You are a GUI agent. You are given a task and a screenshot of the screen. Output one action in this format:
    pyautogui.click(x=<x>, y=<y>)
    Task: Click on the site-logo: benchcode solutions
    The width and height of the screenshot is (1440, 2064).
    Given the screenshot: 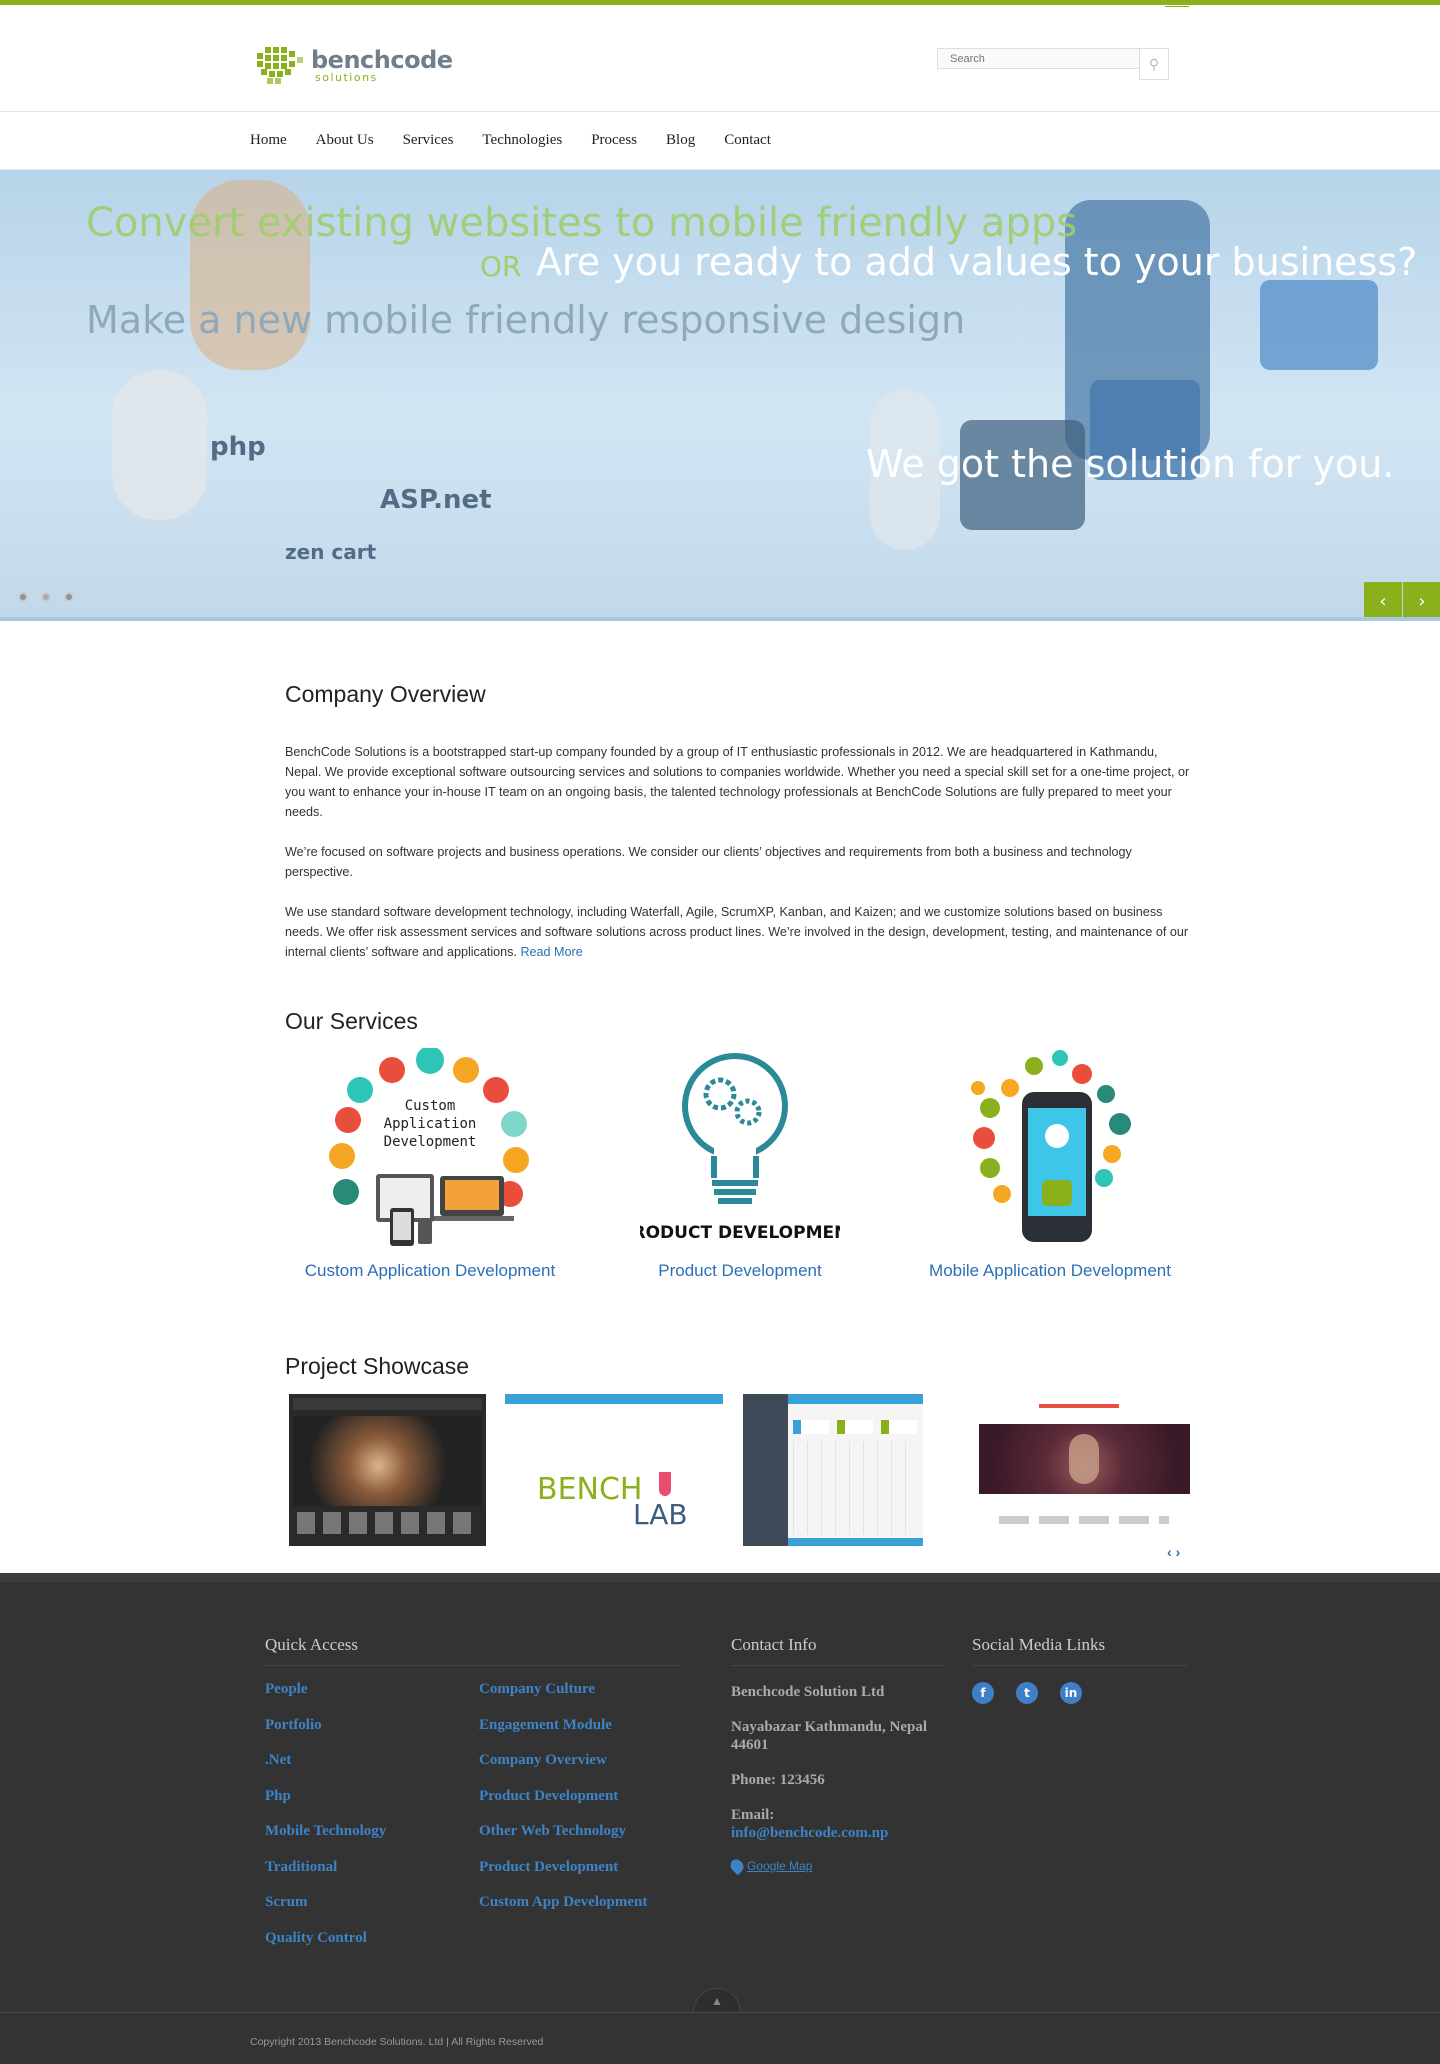 What is the action you would take?
    pyautogui.click(x=354, y=65)
    